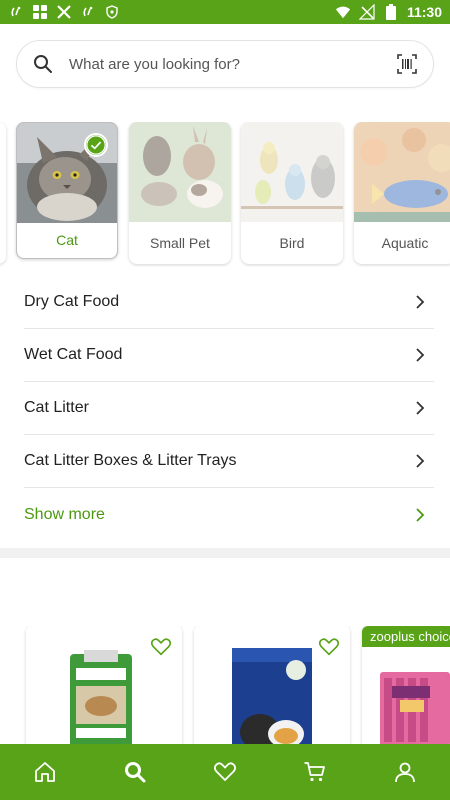  What do you see at coordinates (180, 172) in the screenshot?
I see `small-pet-photo` at bounding box center [180, 172].